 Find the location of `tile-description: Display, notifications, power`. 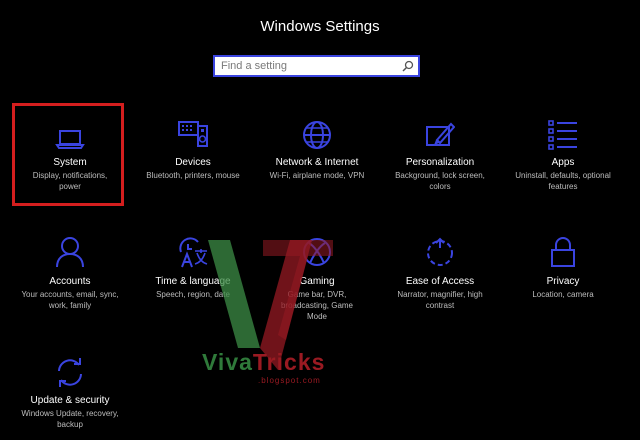

tile-description: Display, notifications, power is located at coordinates (70, 181).